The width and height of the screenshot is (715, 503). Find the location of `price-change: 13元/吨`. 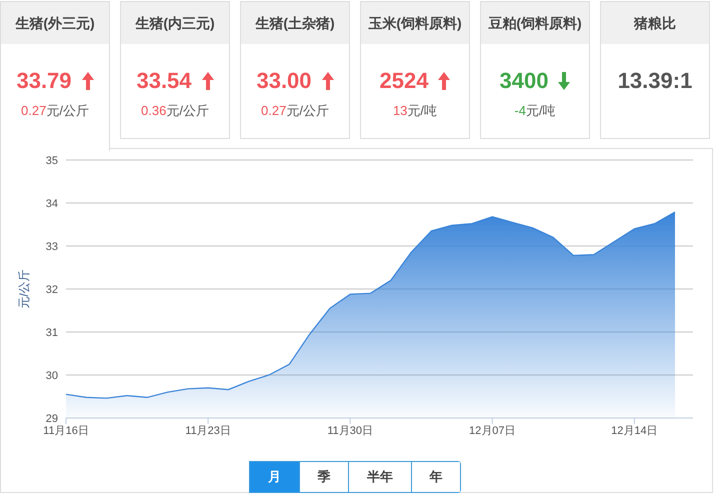

price-change: 13元/吨 is located at coordinates (415, 111).